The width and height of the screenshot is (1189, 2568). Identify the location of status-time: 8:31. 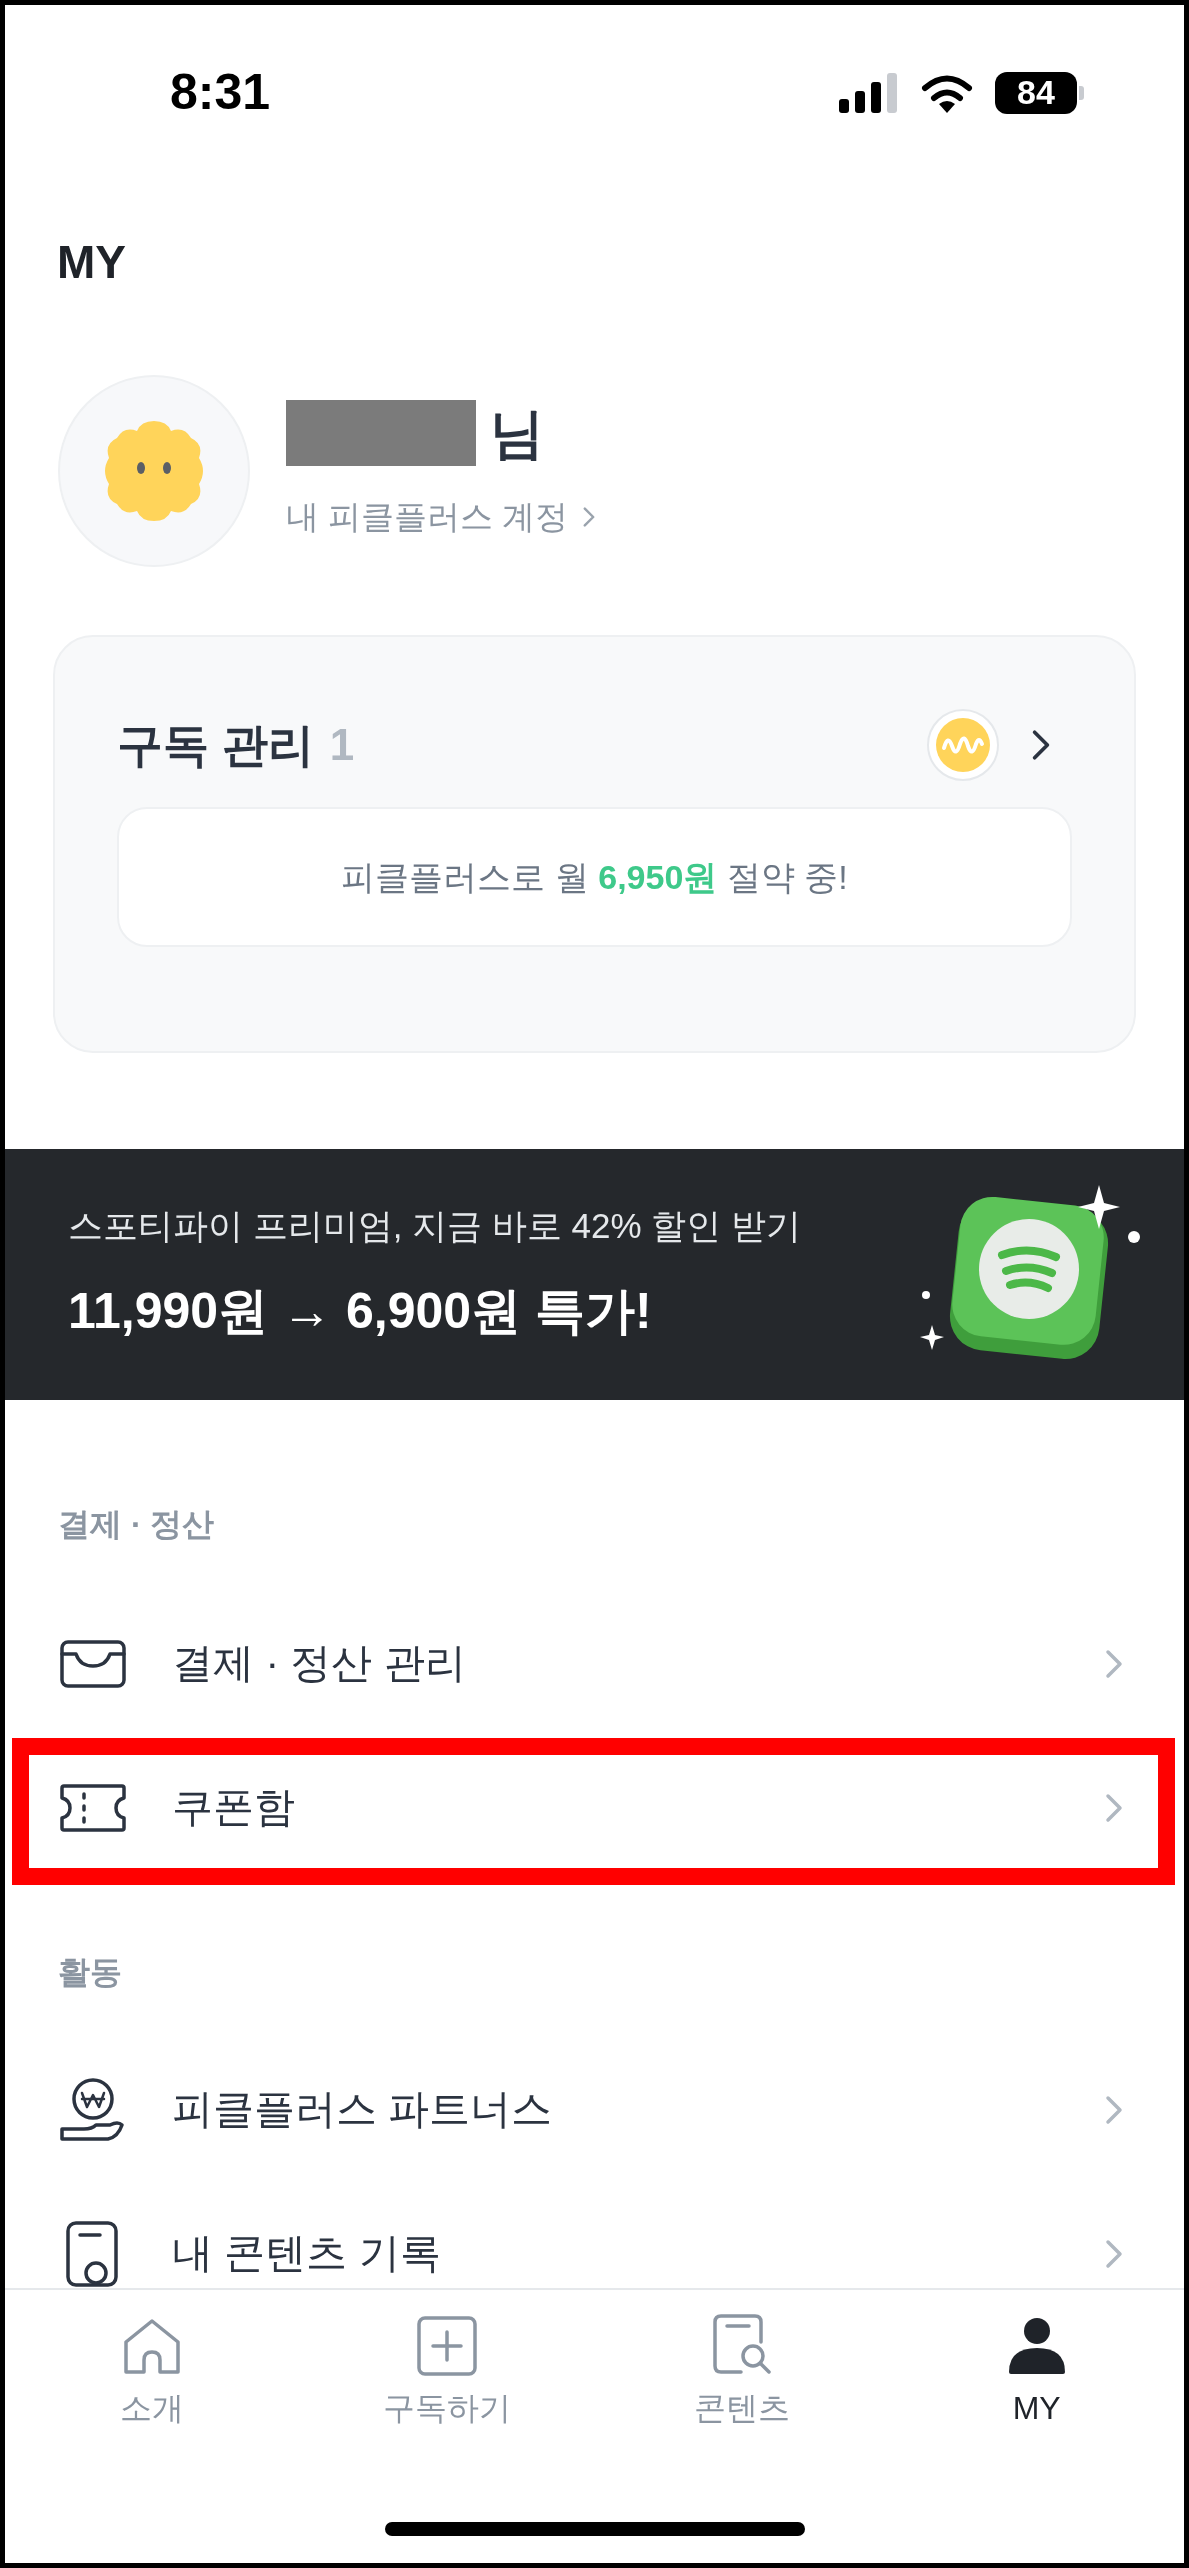
(220, 92).